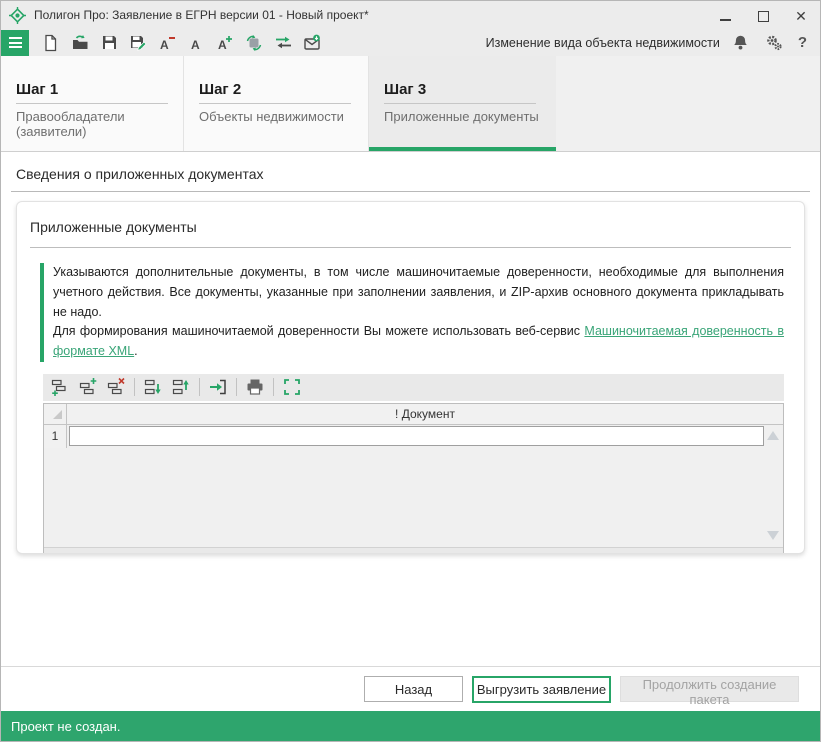 The height and width of the screenshot is (742, 821). I want to click on help-button: ?, so click(802, 42).